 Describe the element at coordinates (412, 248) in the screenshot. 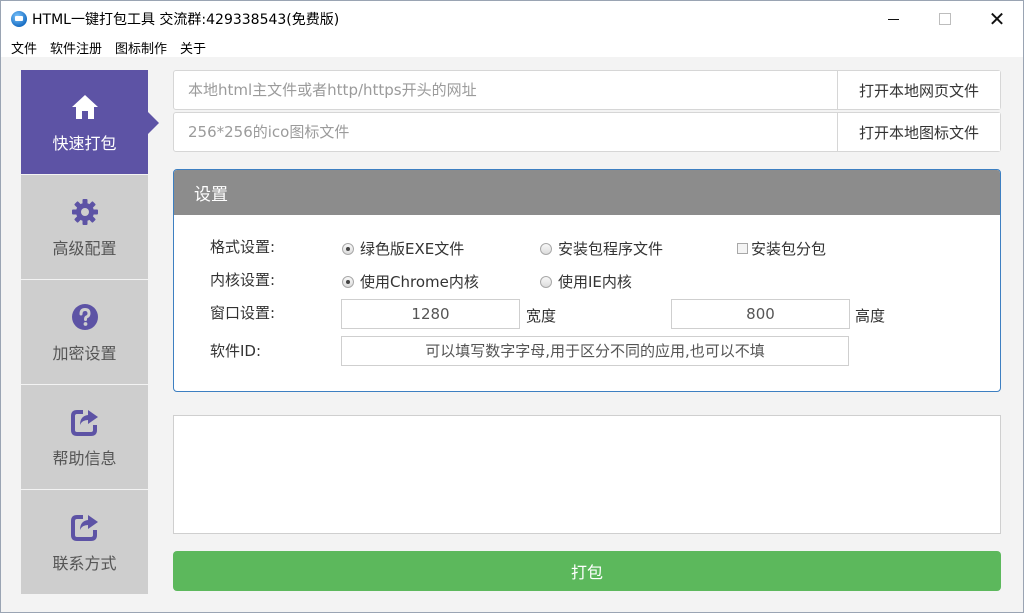

I see `format-option-green-label: 绿色版EXE文件` at that location.